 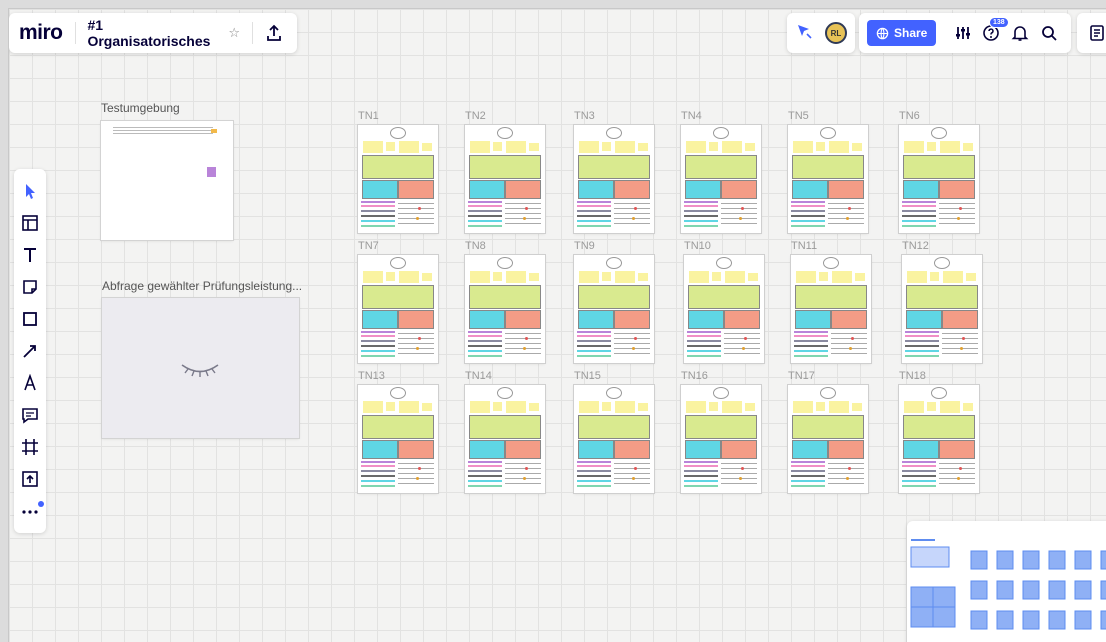 What do you see at coordinates (694, 376) in the screenshot?
I see `participant-label: TN16` at bounding box center [694, 376].